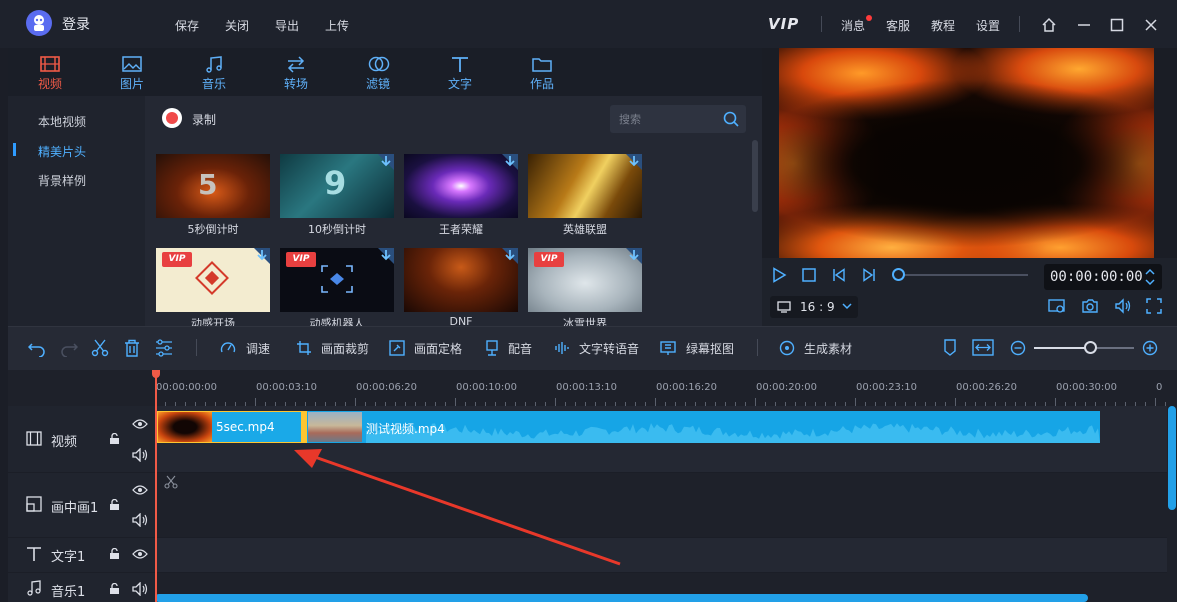  I want to click on marker-icon, so click(950, 347).